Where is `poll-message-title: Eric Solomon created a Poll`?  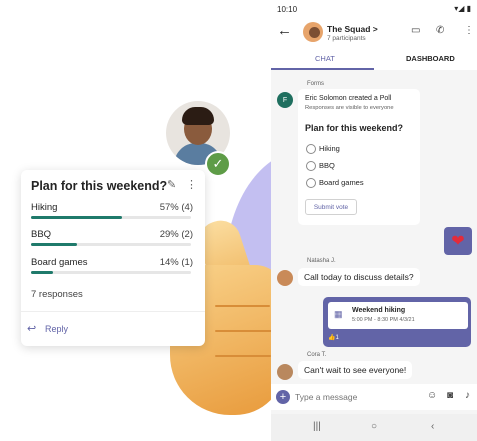 poll-message-title: Eric Solomon created a Poll is located at coordinates (348, 98).